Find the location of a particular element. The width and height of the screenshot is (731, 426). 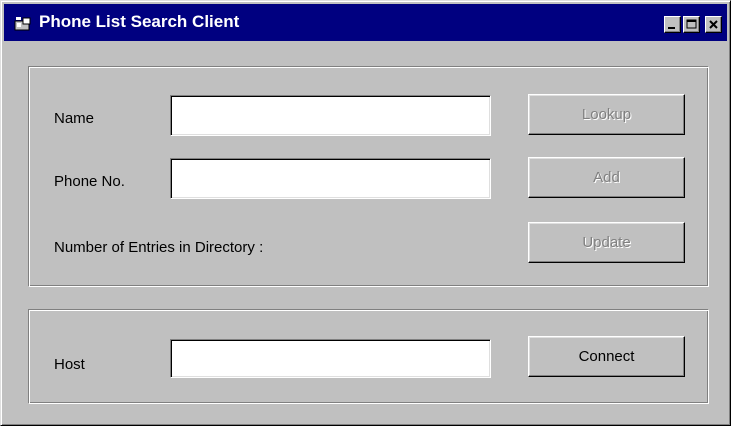

name-input is located at coordinates (330, 115).